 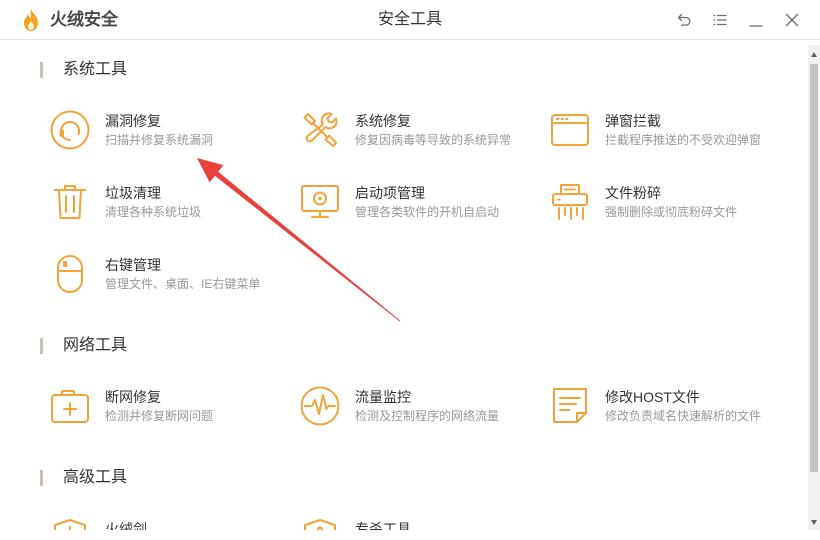 I want to click on tool-description: 扫描并修复系统漏洞, so click(x=159, y=140).